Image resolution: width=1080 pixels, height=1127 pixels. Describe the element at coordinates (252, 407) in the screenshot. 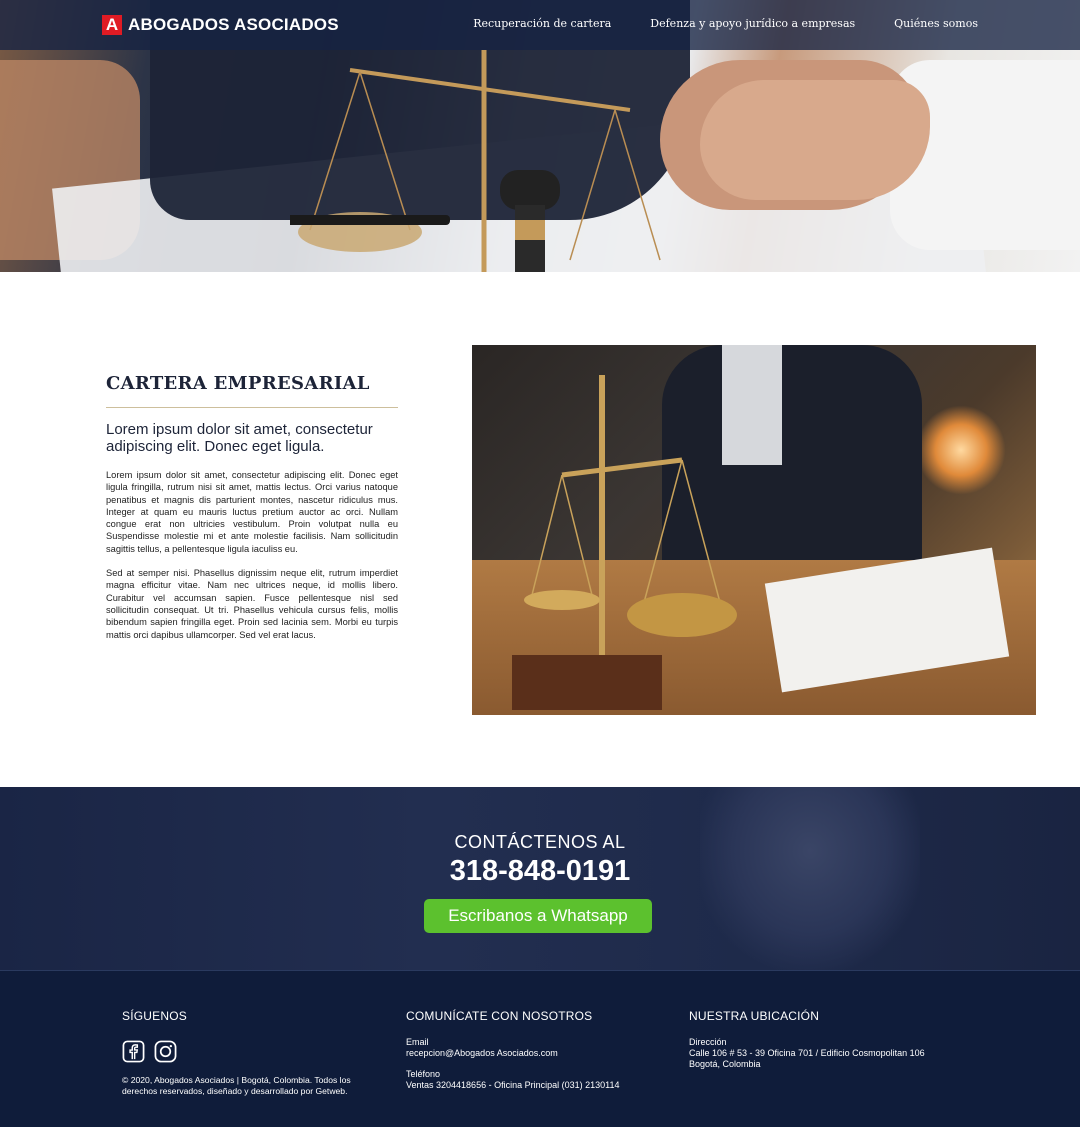

I see `title-divider` at that location.